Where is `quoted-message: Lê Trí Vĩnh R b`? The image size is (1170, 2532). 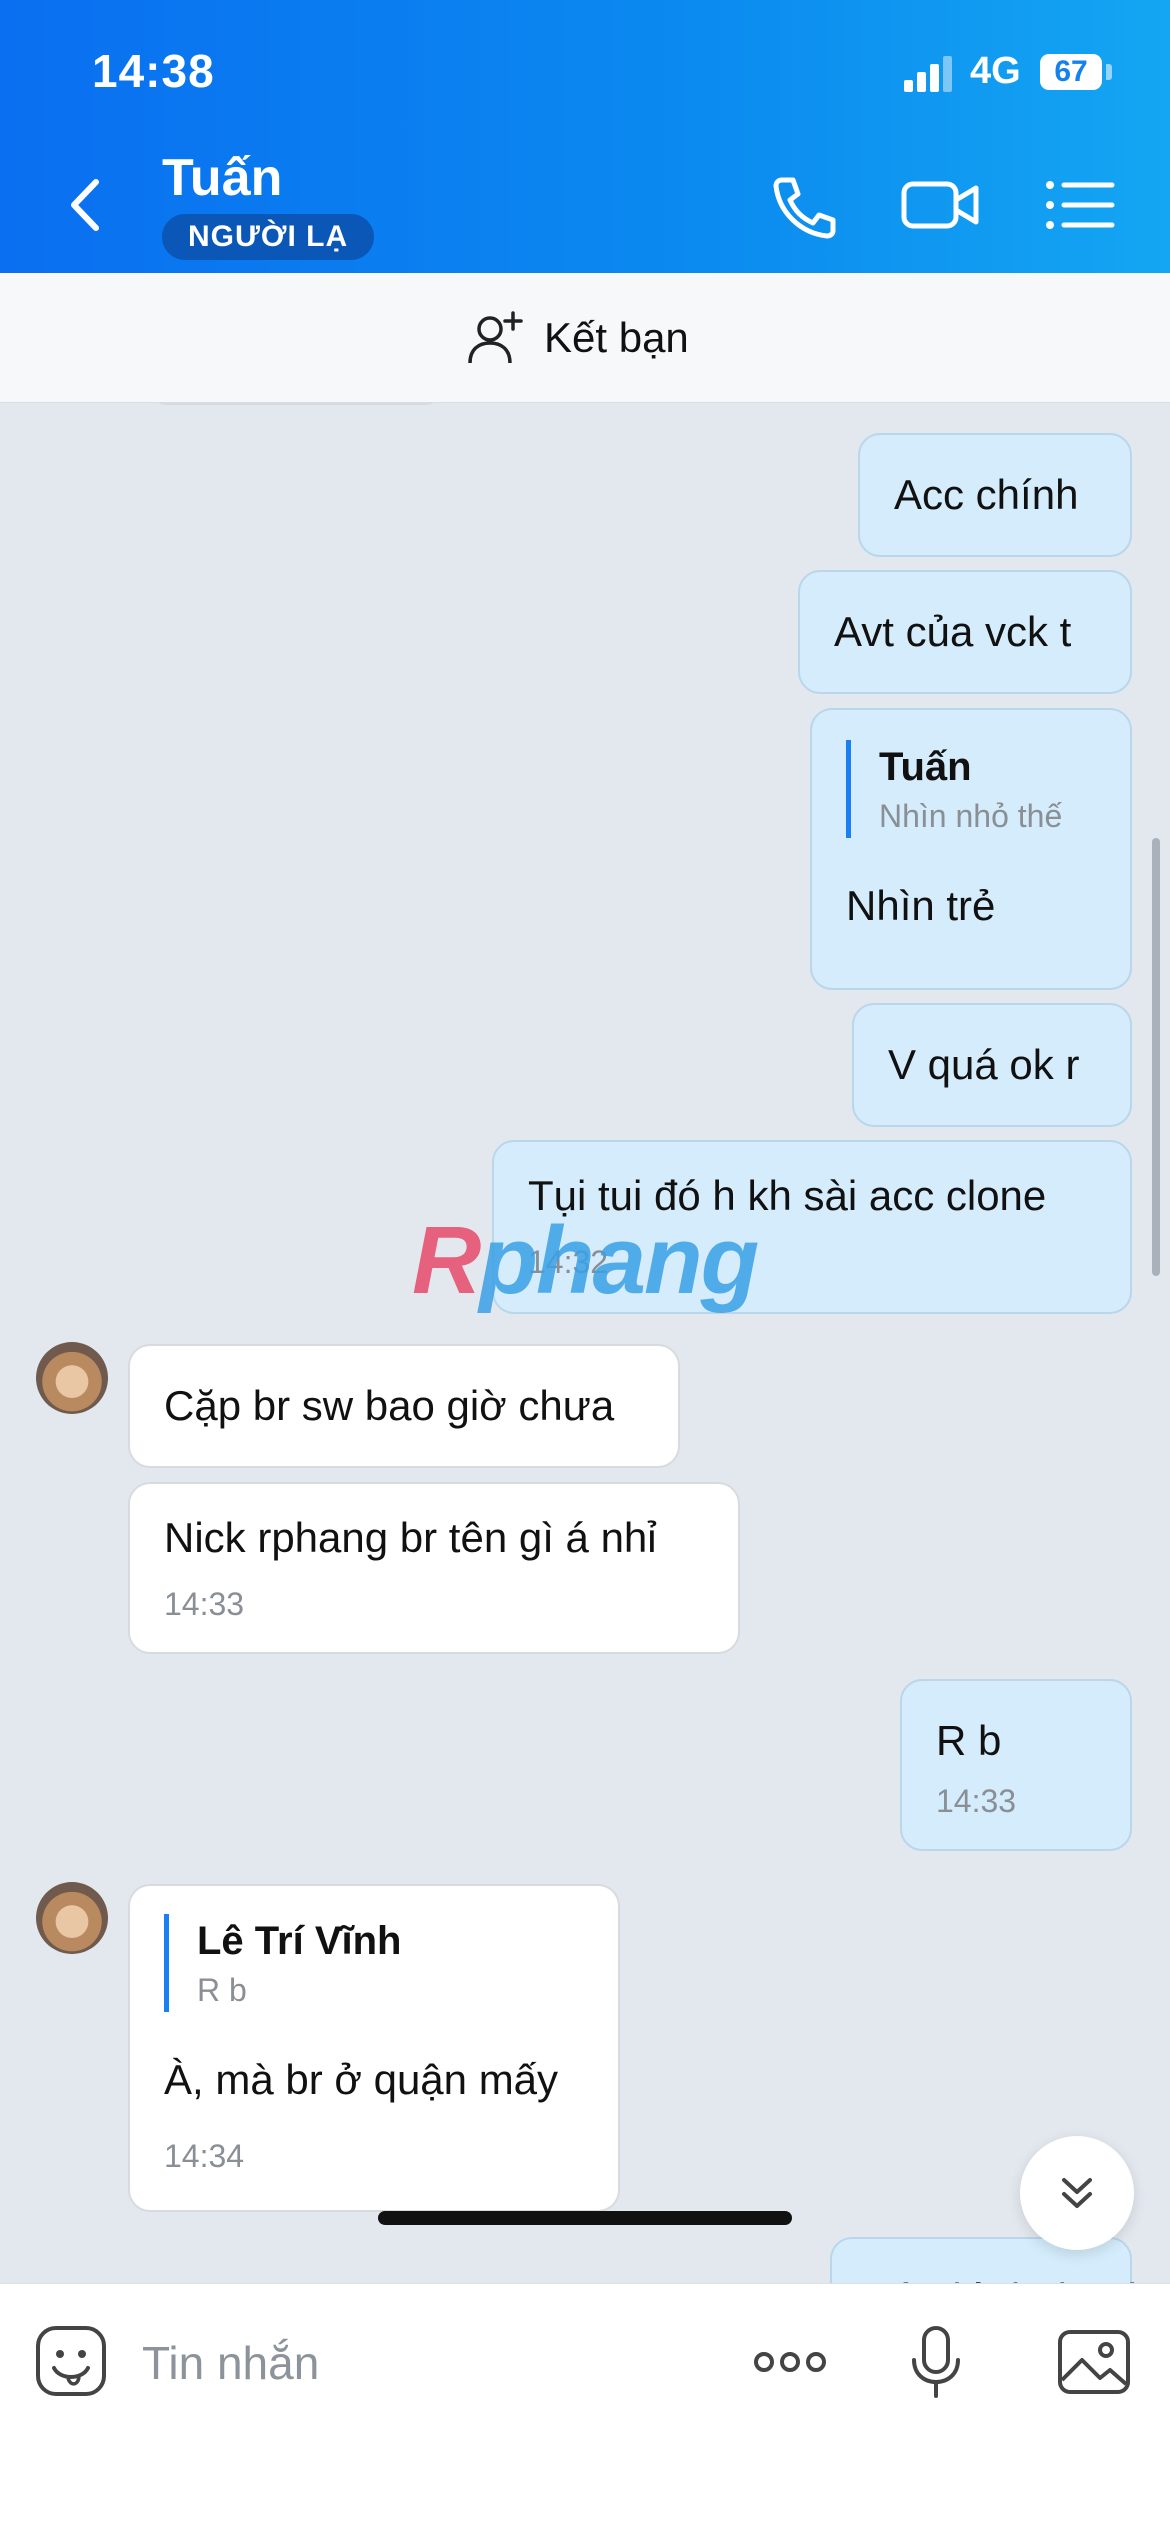
quoted-message: Lê Trí Vĩnh R b is located at coordinates (282, 1963).